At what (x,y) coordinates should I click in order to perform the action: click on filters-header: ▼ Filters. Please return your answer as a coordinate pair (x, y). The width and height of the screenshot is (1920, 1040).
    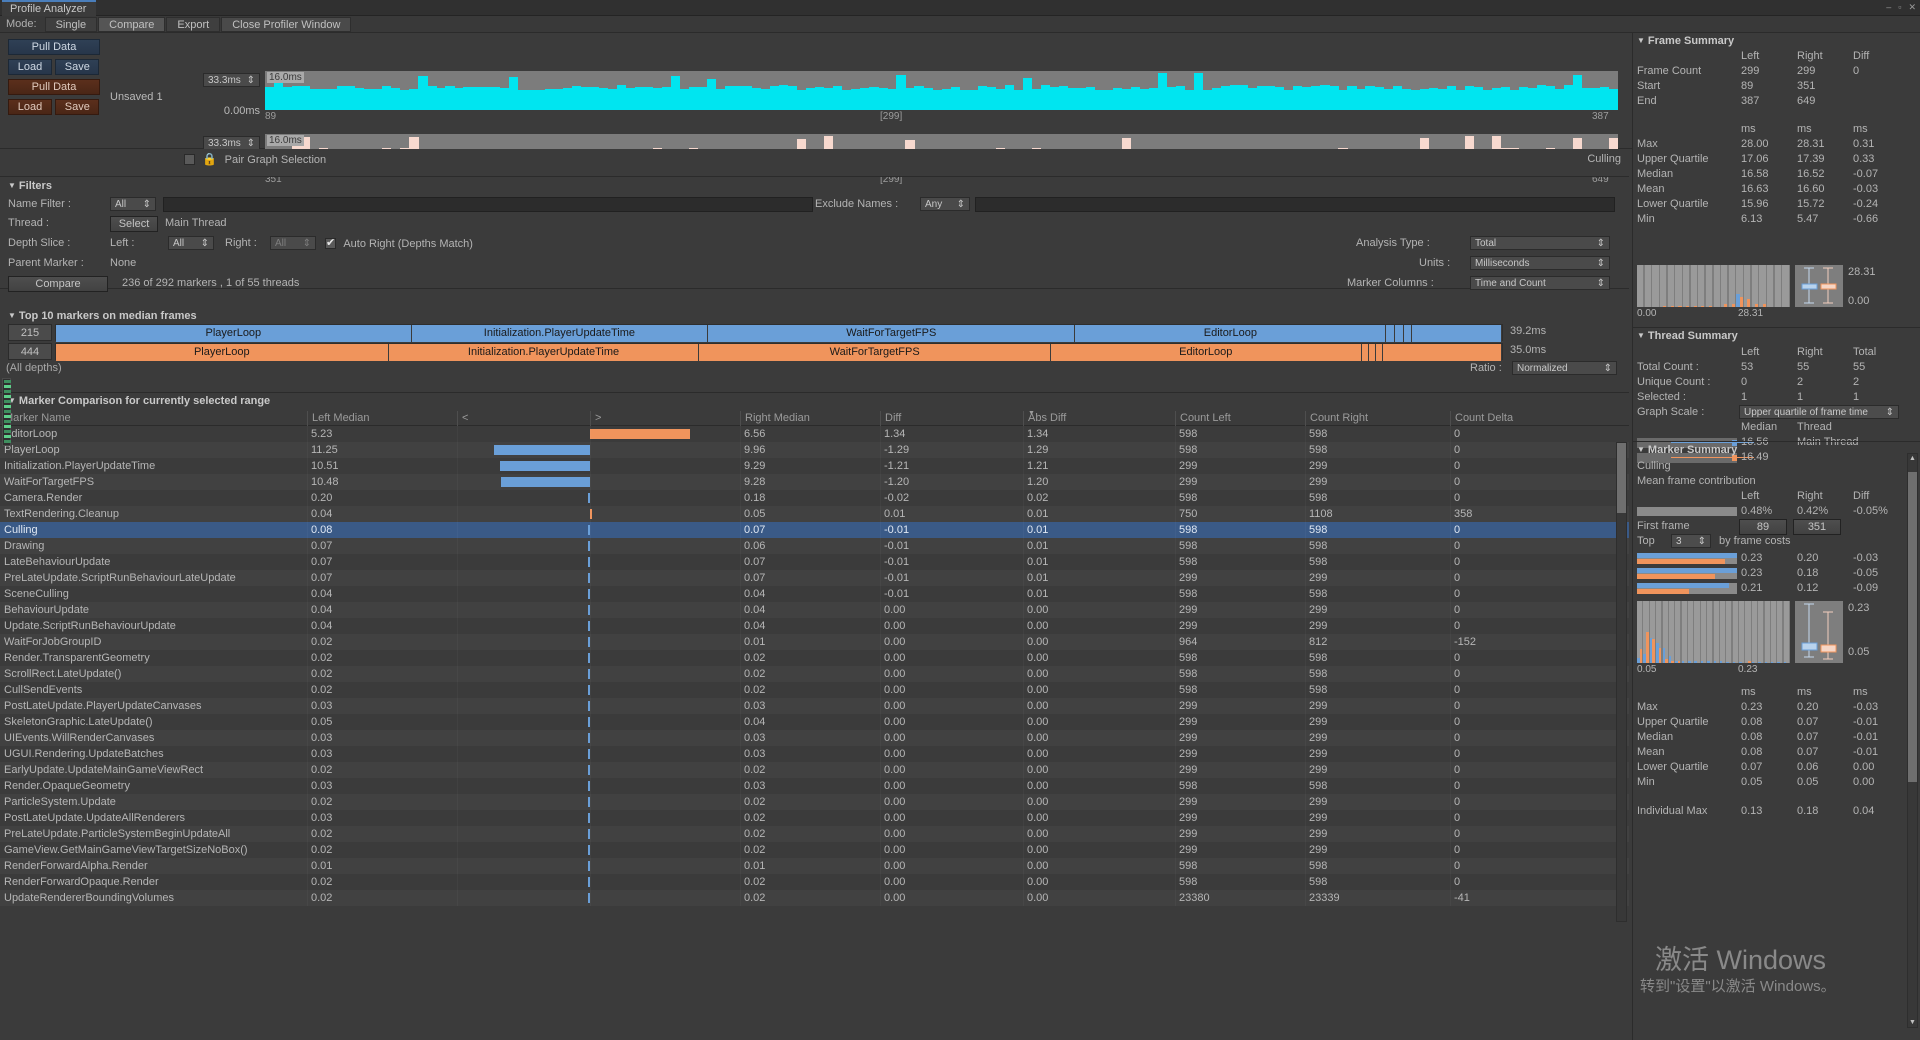
    Looking at the image, I should click on (814, 186).